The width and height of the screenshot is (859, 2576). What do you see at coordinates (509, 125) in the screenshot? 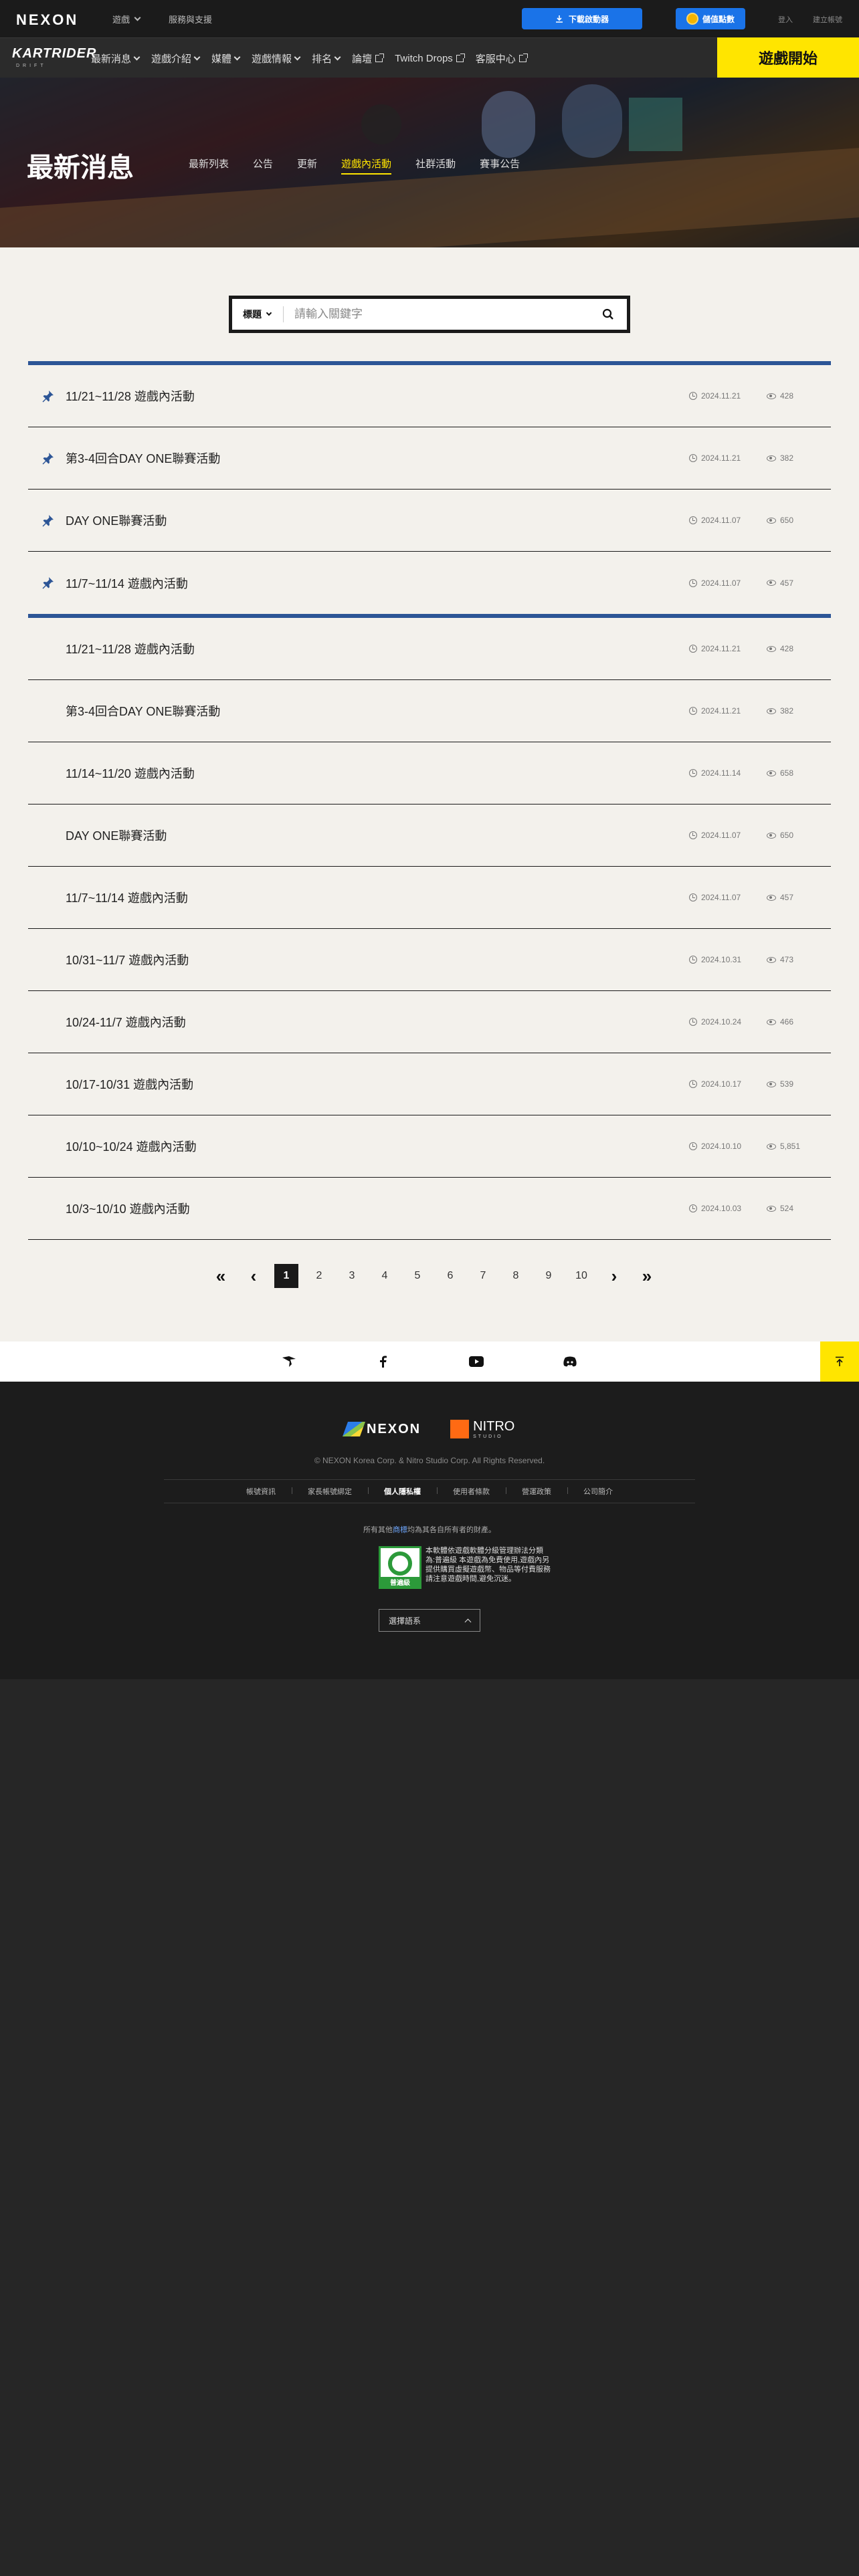
I see `hero-character-decoration` at bounding box center [509, 125].